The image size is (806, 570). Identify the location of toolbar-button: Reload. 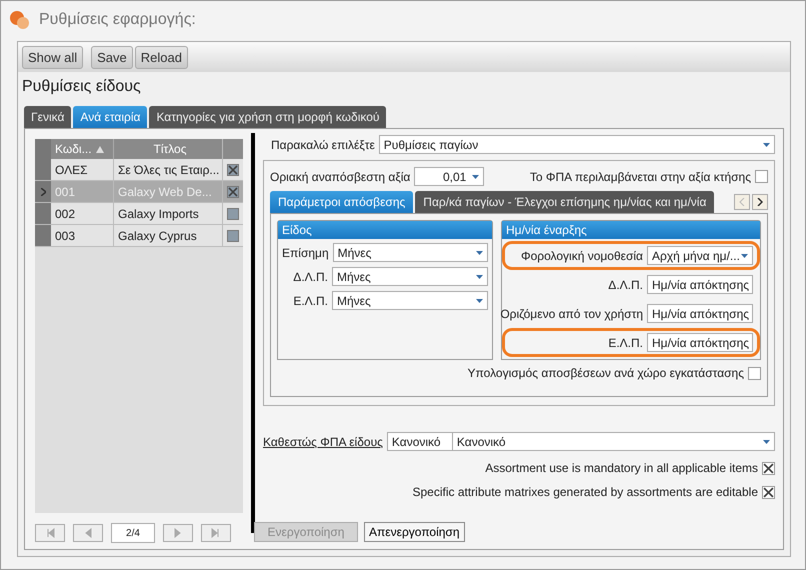
(161, 57).